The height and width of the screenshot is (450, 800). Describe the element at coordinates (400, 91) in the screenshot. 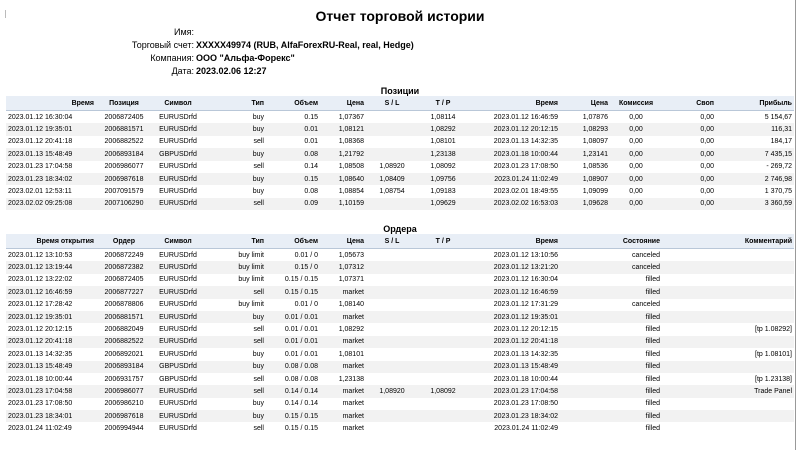

I see `positions-title: Позиции` at that location.